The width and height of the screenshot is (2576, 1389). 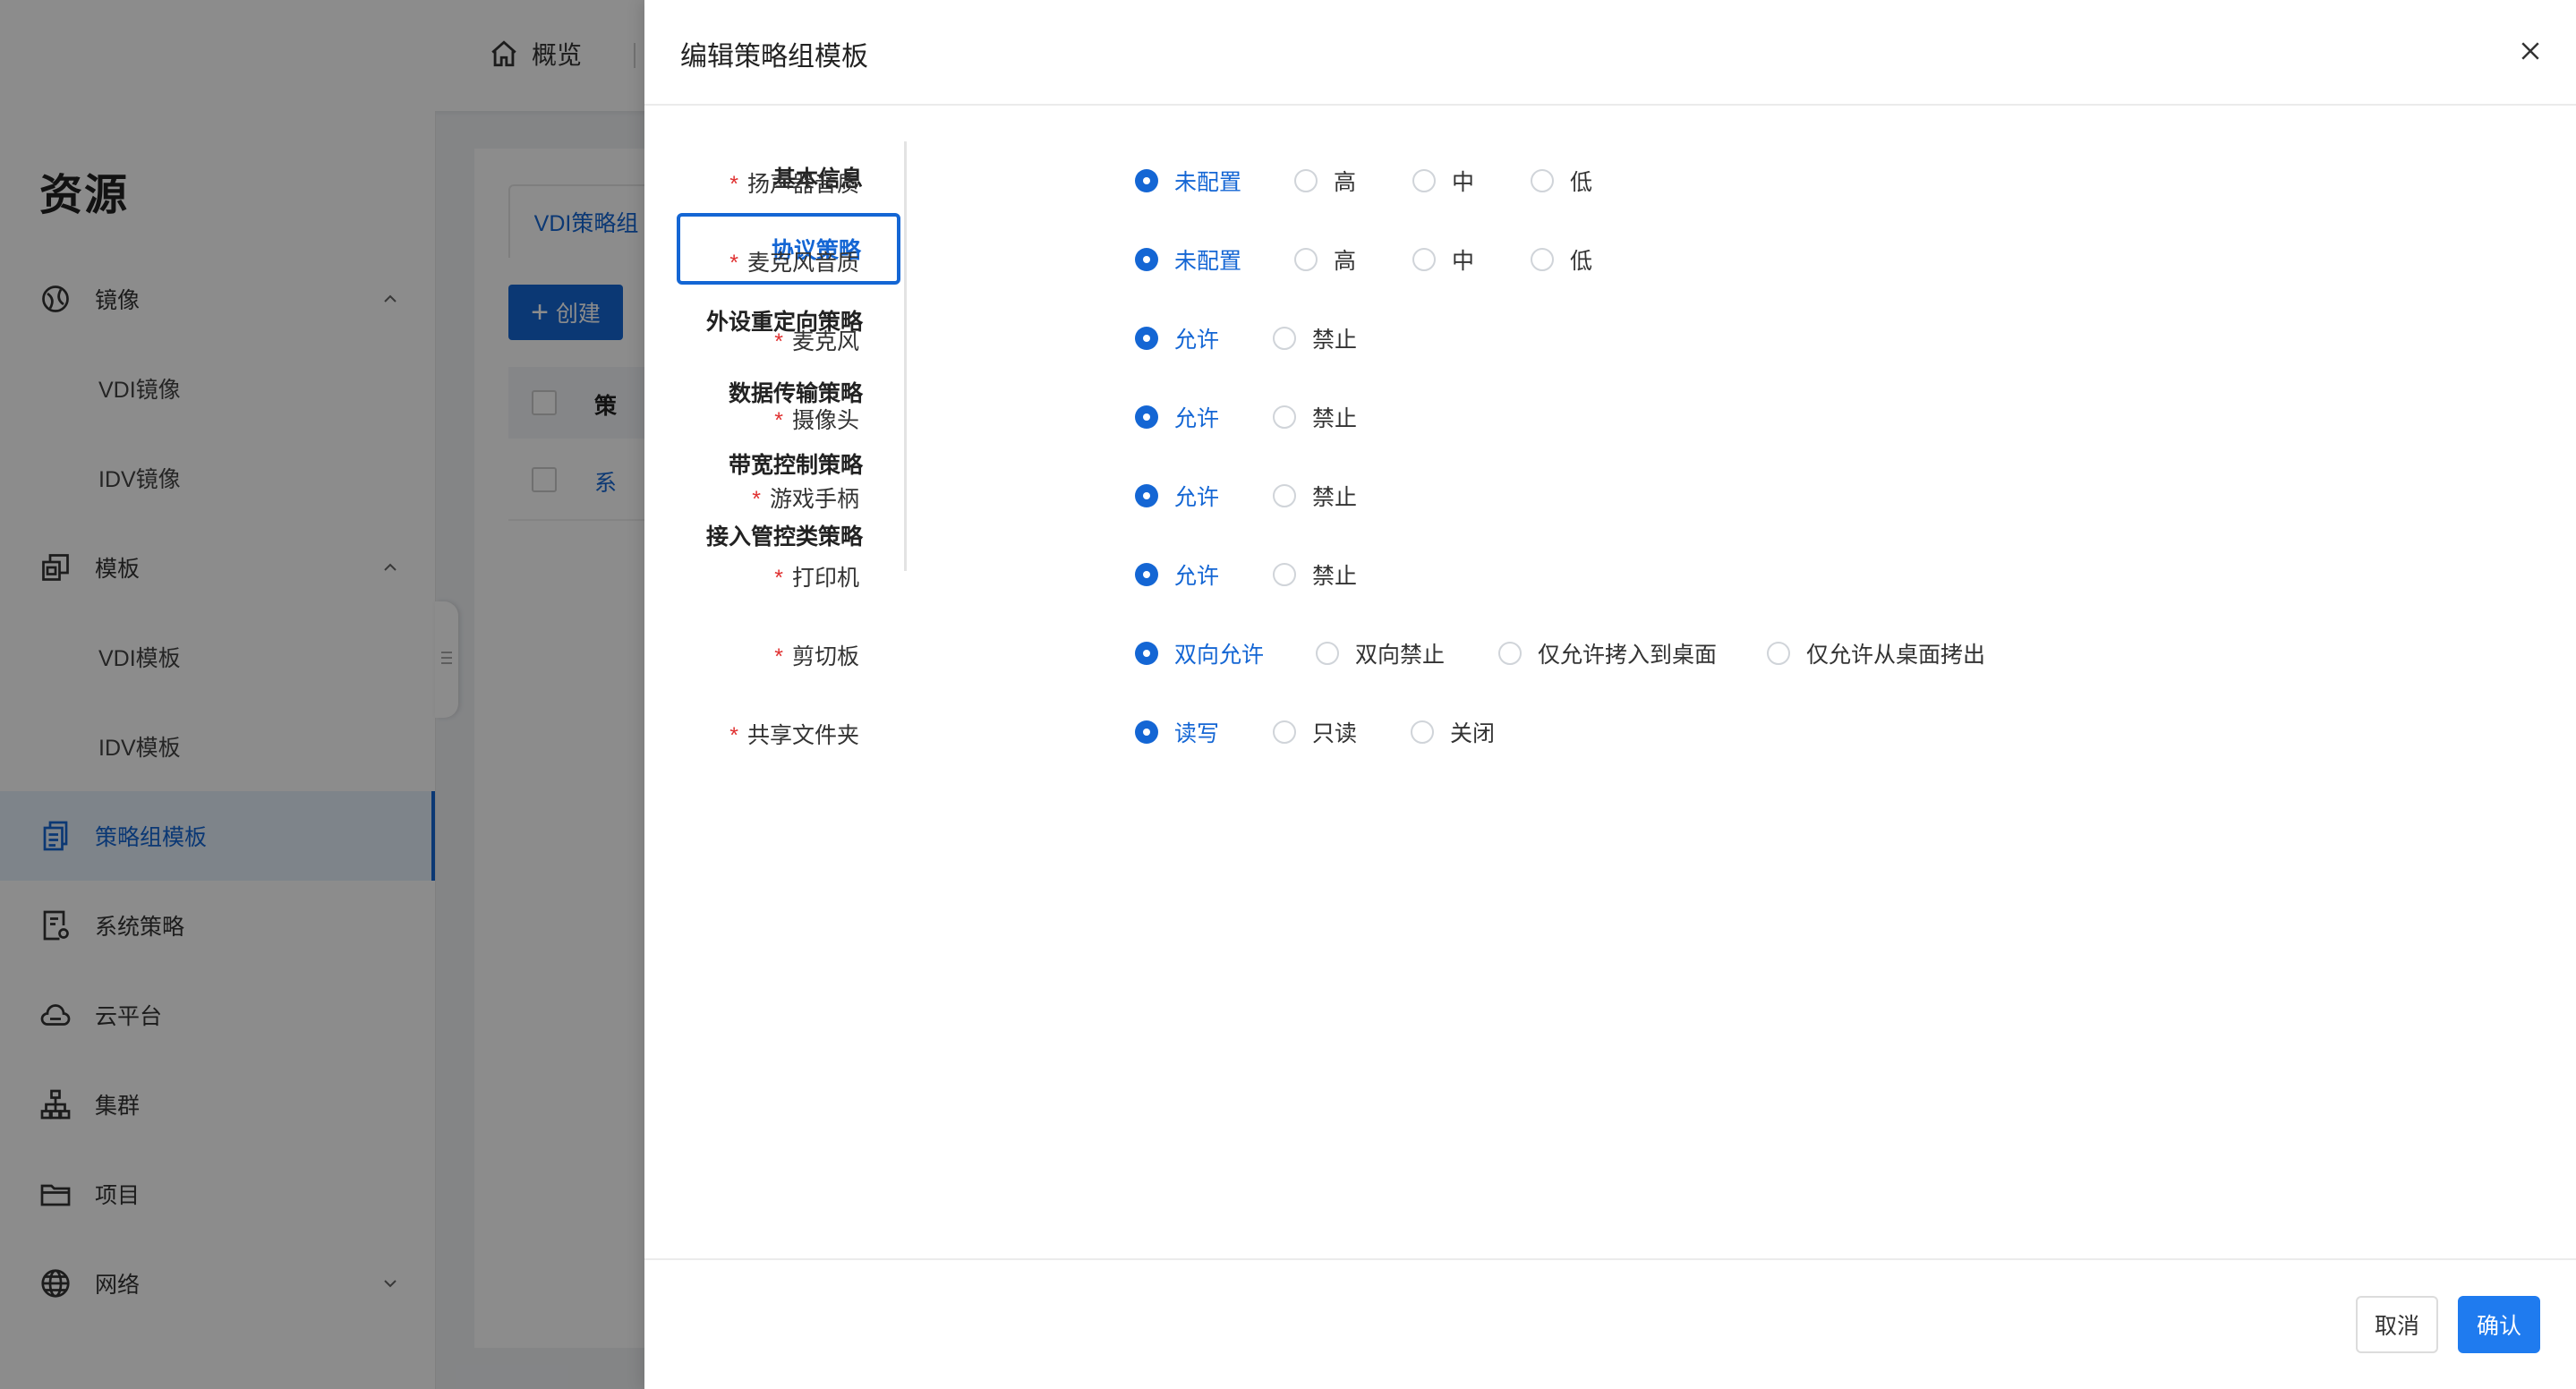 What do you see at coordinates (784, 537) in the screenshot?
I see `nav-item-label: 接入管控类策略` at bounding box center [784, 537].